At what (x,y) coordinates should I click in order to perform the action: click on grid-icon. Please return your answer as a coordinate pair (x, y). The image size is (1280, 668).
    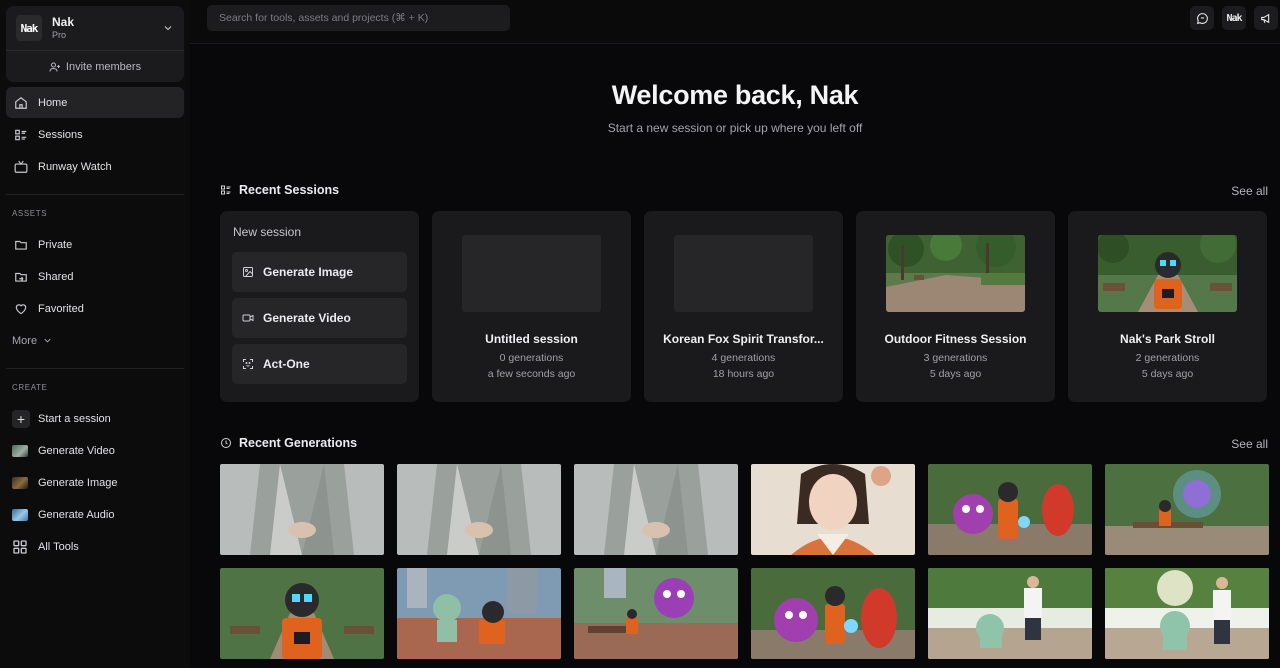
    Looking at the image, I should click on (20, 546).